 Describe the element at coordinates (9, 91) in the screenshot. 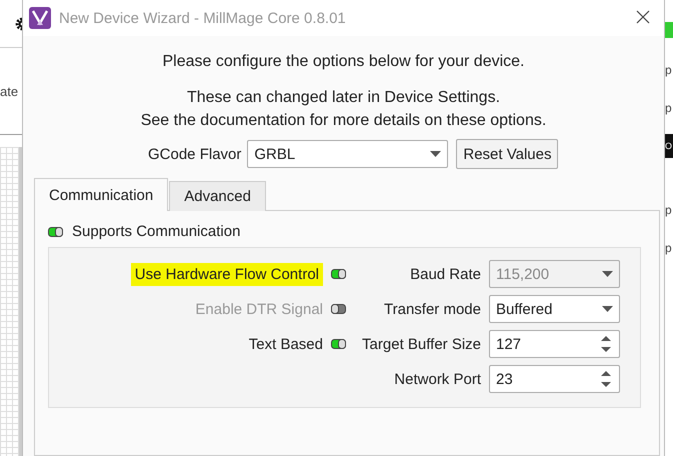

I see `background-text: ate` at that location.